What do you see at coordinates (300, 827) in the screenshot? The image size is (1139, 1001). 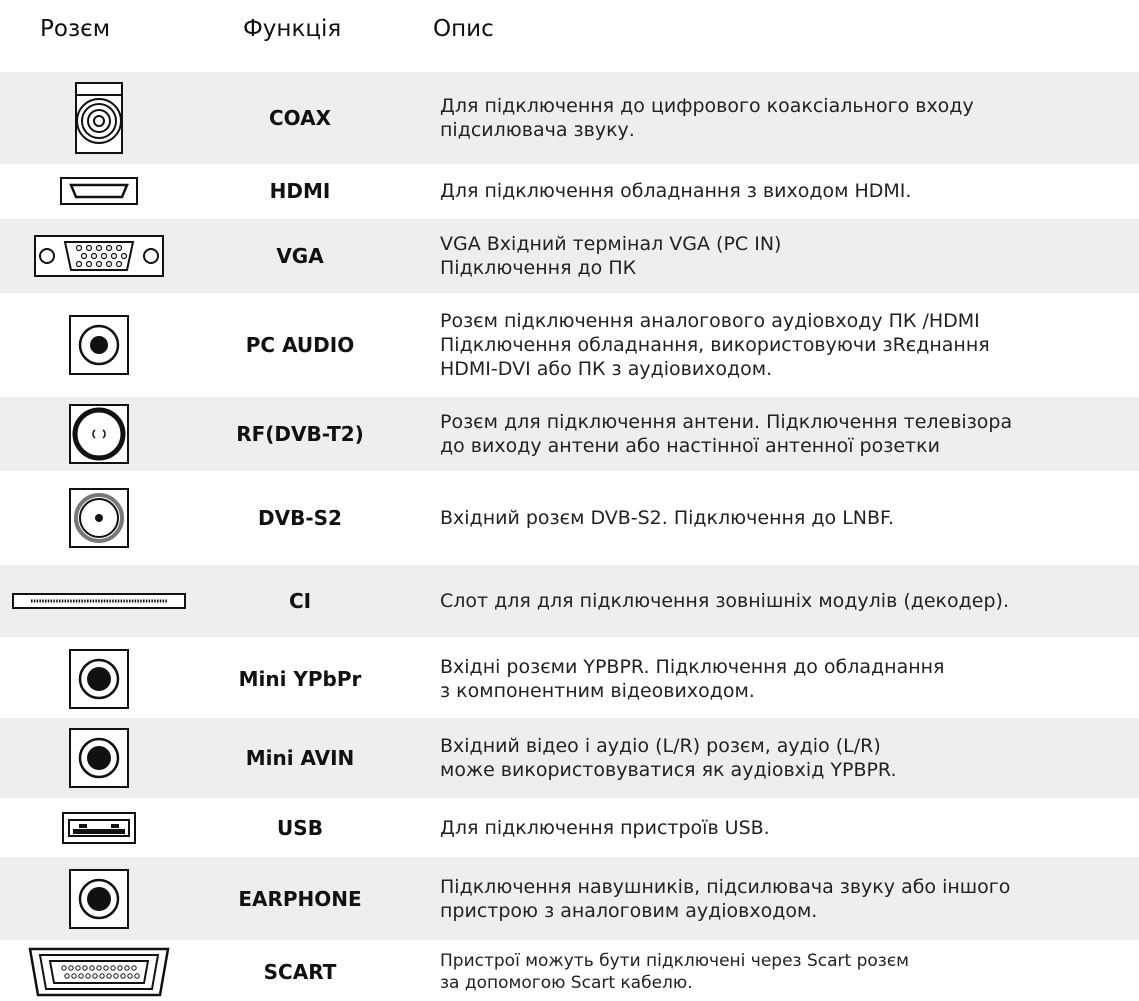 I see `function-label: USB` at bounding box center [300, 827].